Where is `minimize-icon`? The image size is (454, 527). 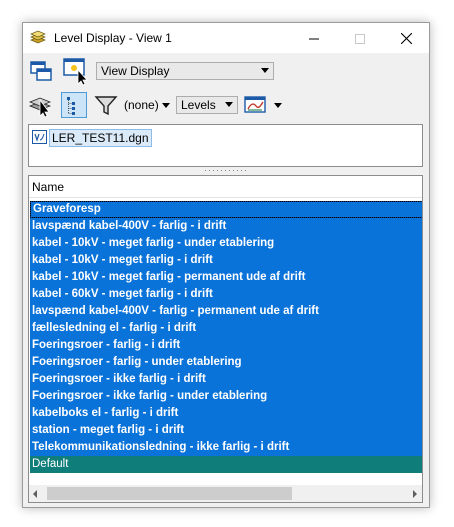 minimize-icon is located at coordinates (314, 39).